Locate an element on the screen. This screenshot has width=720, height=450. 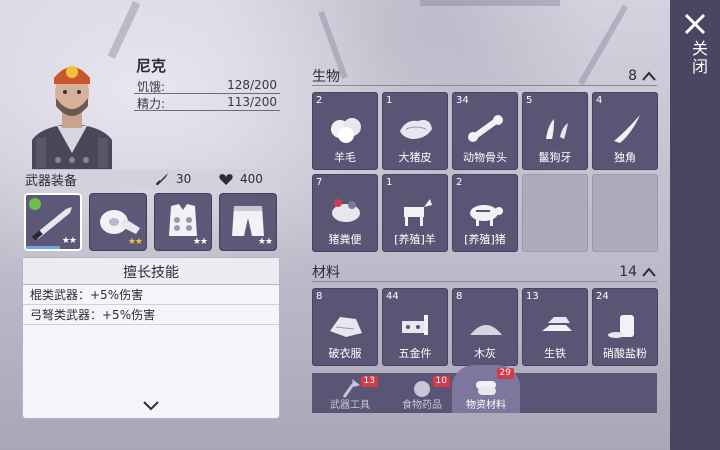
attack-value: 30 is located at coordinates (184, 179).